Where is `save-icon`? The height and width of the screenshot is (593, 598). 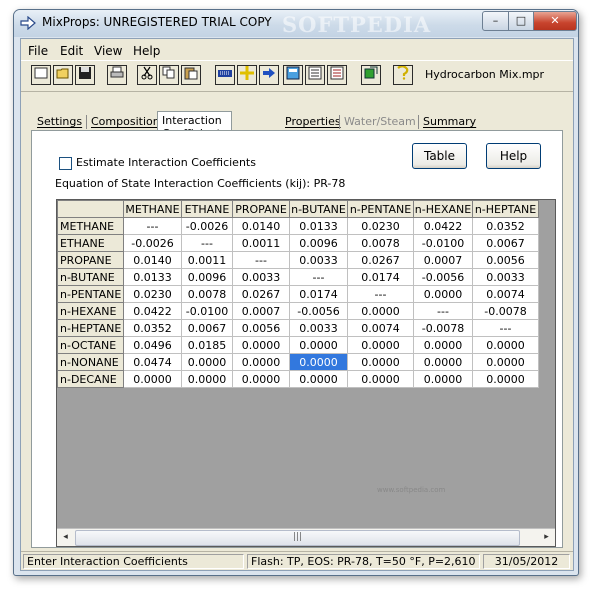
save-icon is located at coordinates (85, 75).